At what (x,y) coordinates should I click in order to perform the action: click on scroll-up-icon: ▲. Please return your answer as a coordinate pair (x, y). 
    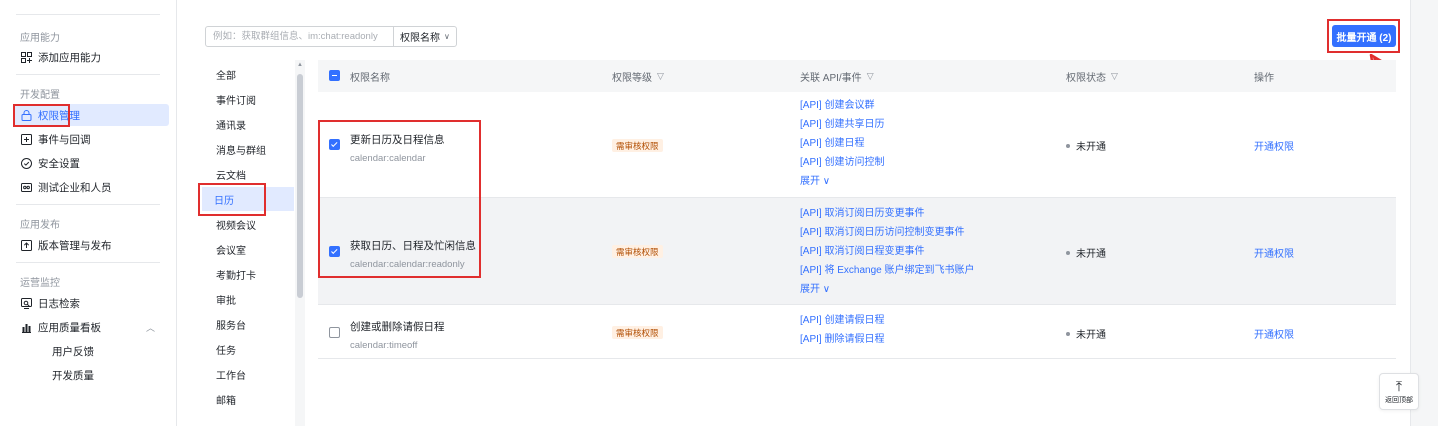
    Looking at the image, I should click on (300, 65).